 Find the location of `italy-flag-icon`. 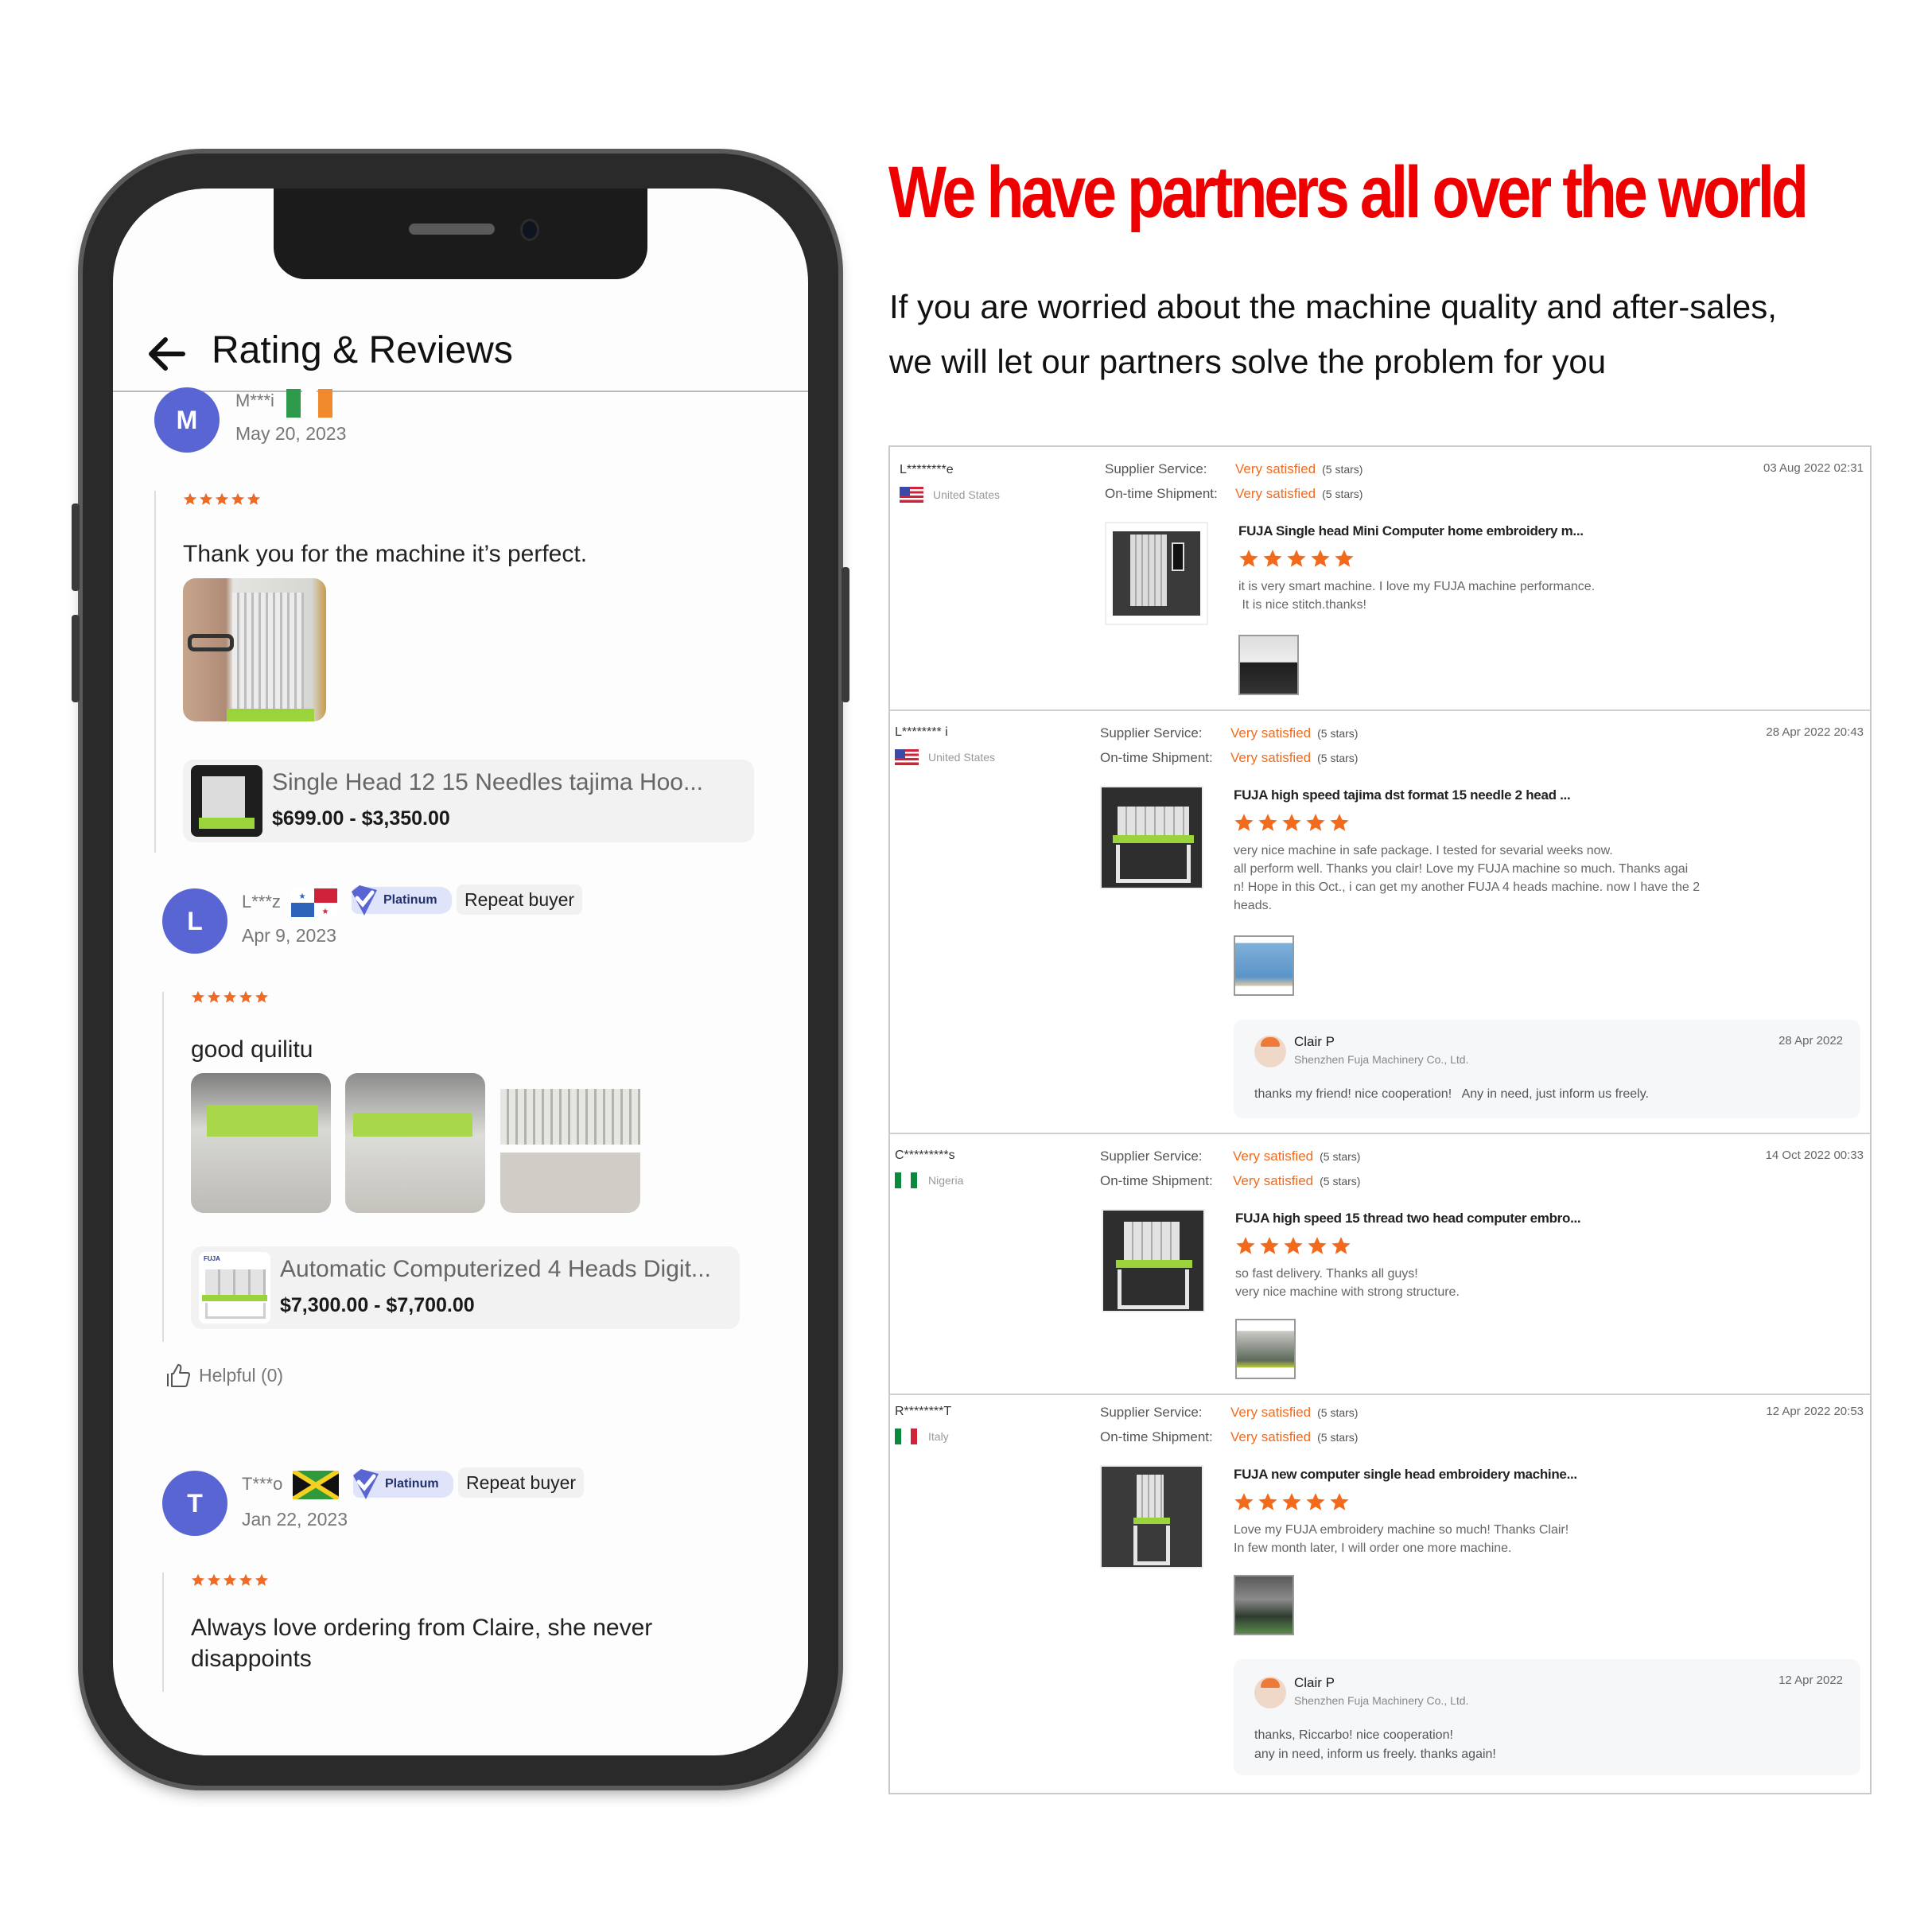

italy-flag-icon is located at coordinates (906, 1436).